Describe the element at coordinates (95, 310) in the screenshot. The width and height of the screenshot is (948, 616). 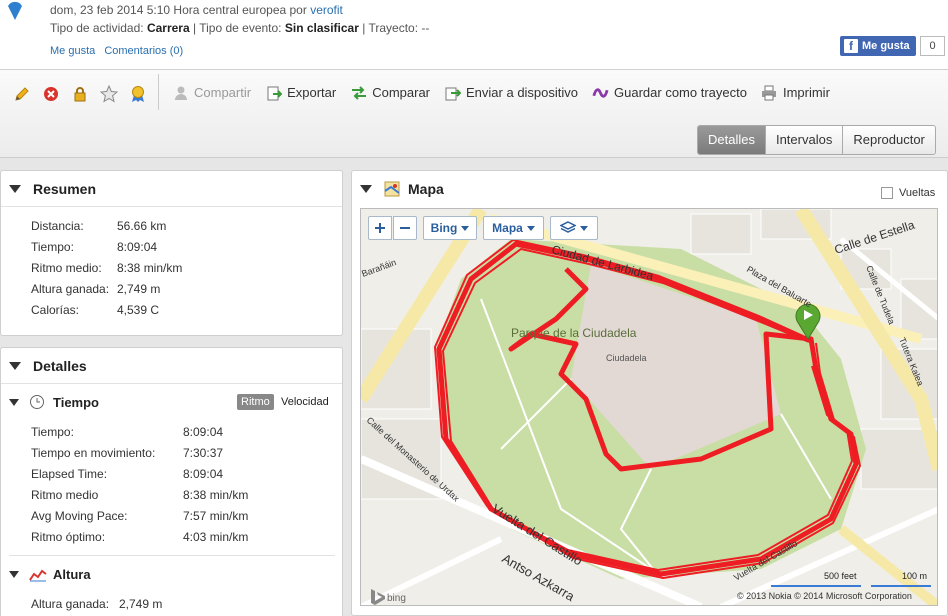
I see `summary-row-calories: Calorías: 4,539 C` at that location.